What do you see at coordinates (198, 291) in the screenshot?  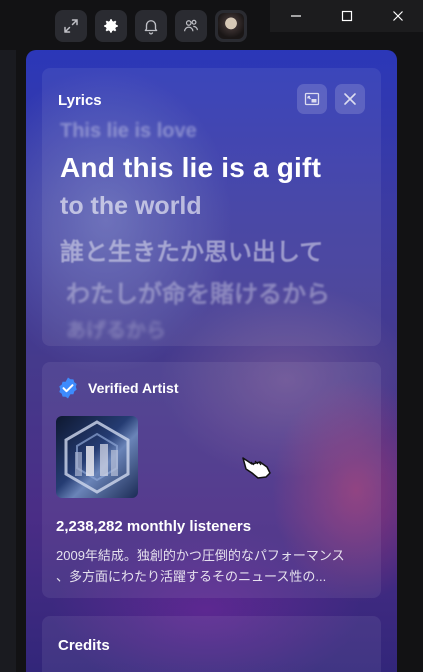 I see `lyric-line: わたしが命を賭けるから` at bounding box center [198, 291].